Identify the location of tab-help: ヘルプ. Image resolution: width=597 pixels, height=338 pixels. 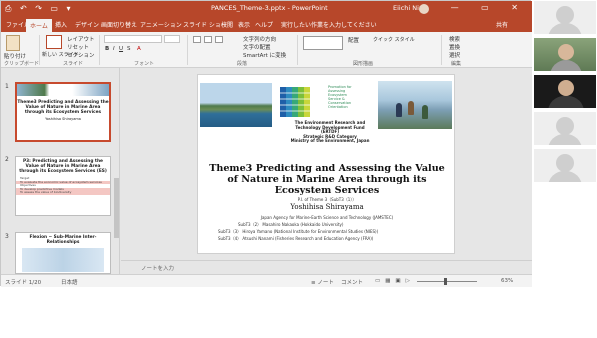
(264, 24).